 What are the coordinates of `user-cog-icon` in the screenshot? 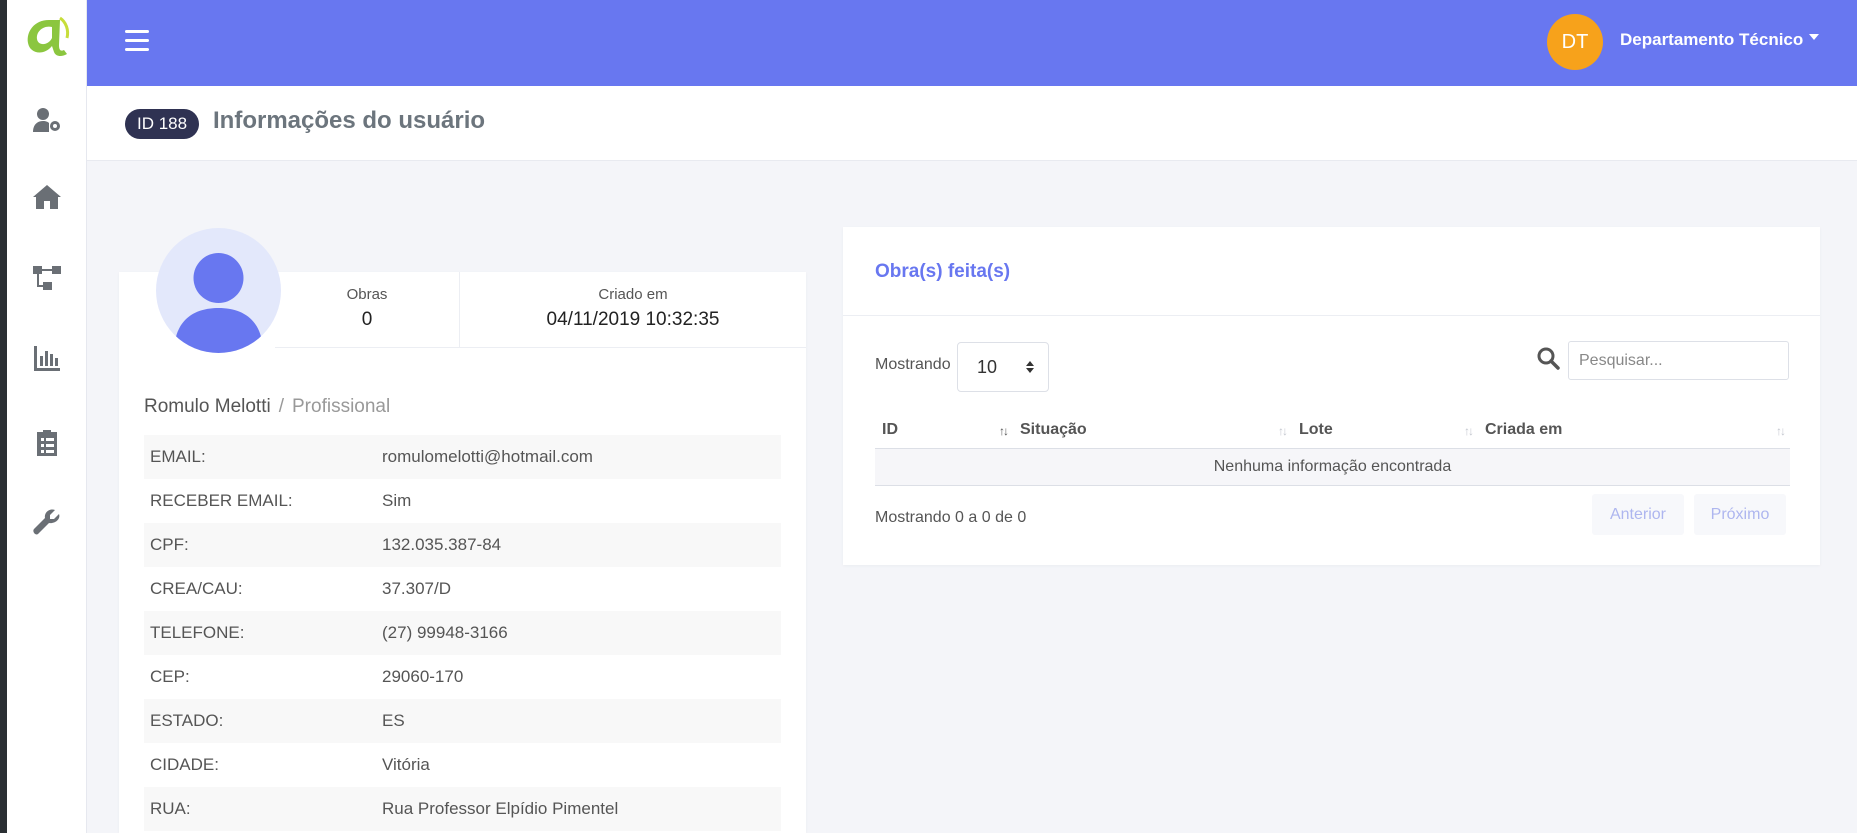 It's located at (47, 120).